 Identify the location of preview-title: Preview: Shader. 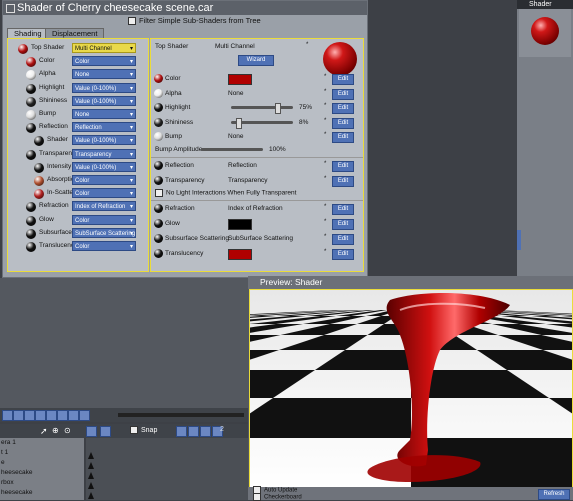
(410, 282).